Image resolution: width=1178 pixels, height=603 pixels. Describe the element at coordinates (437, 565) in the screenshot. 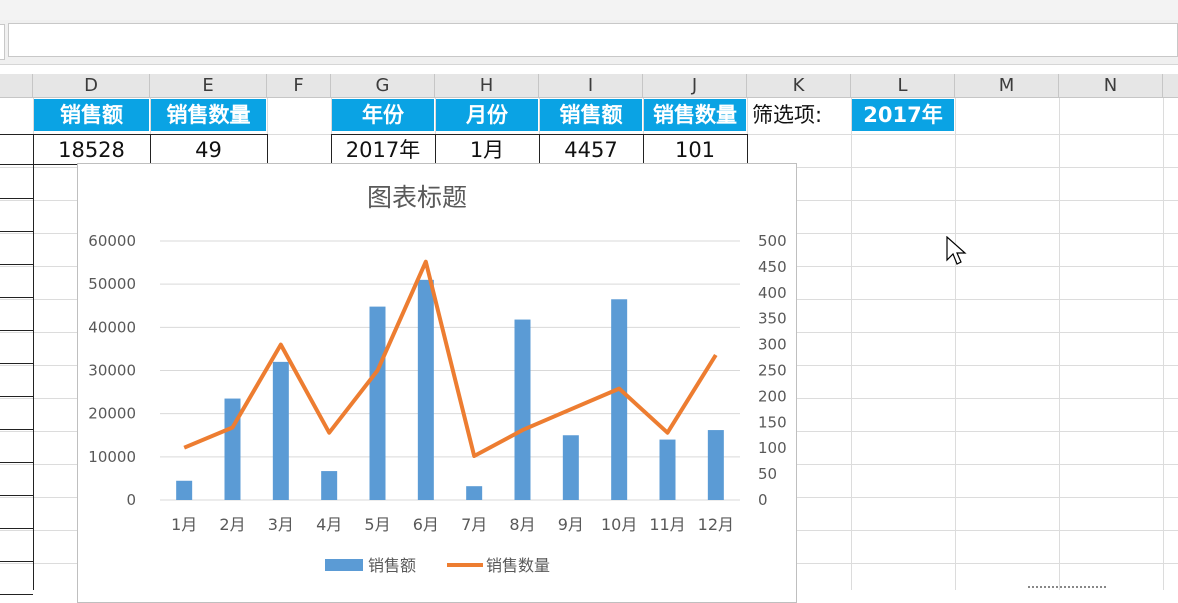

I see `chart-legend: 销售额 销售数量` at that location.